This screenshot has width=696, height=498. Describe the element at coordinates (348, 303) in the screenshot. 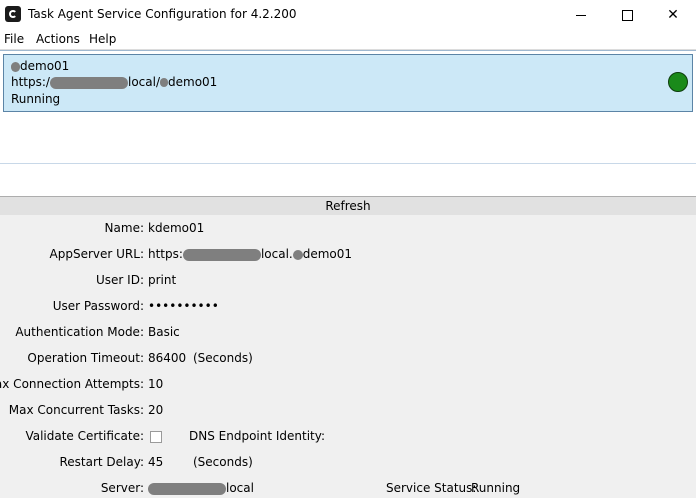

I see `password-row: User Password: ••••••••••` at that location.